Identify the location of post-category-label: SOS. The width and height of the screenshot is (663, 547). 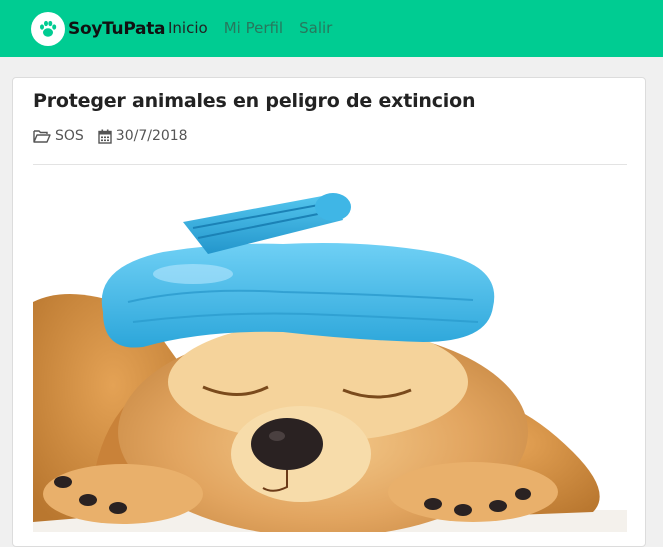
(69, 136).